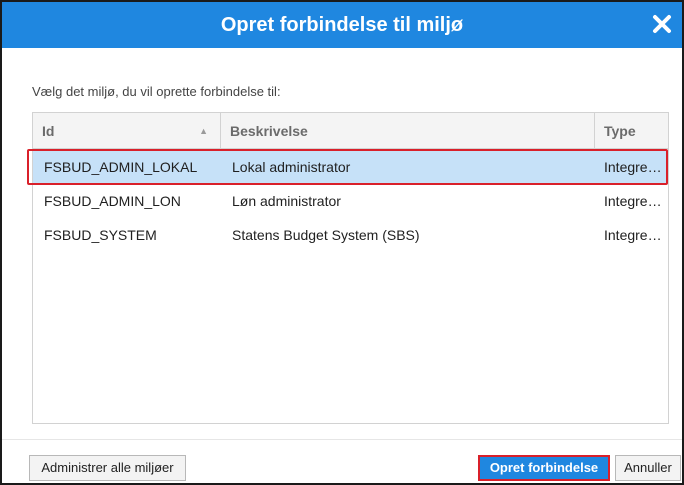 This screenshot has width=684, height=485. What do you see at coordinates (107, 468) in the screenshot?
I see `manage-environments-button: Administrer alle miljøer` at bounding box center [107, 468].